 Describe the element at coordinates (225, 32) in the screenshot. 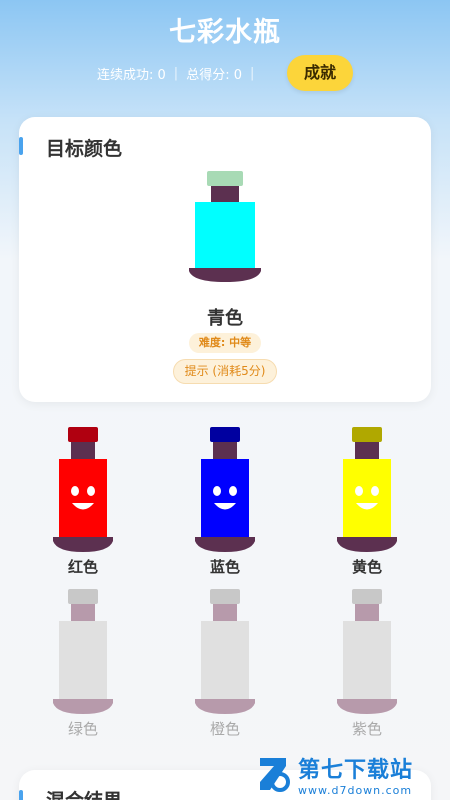

I see `game-title: 七彩水瓶` at that location.